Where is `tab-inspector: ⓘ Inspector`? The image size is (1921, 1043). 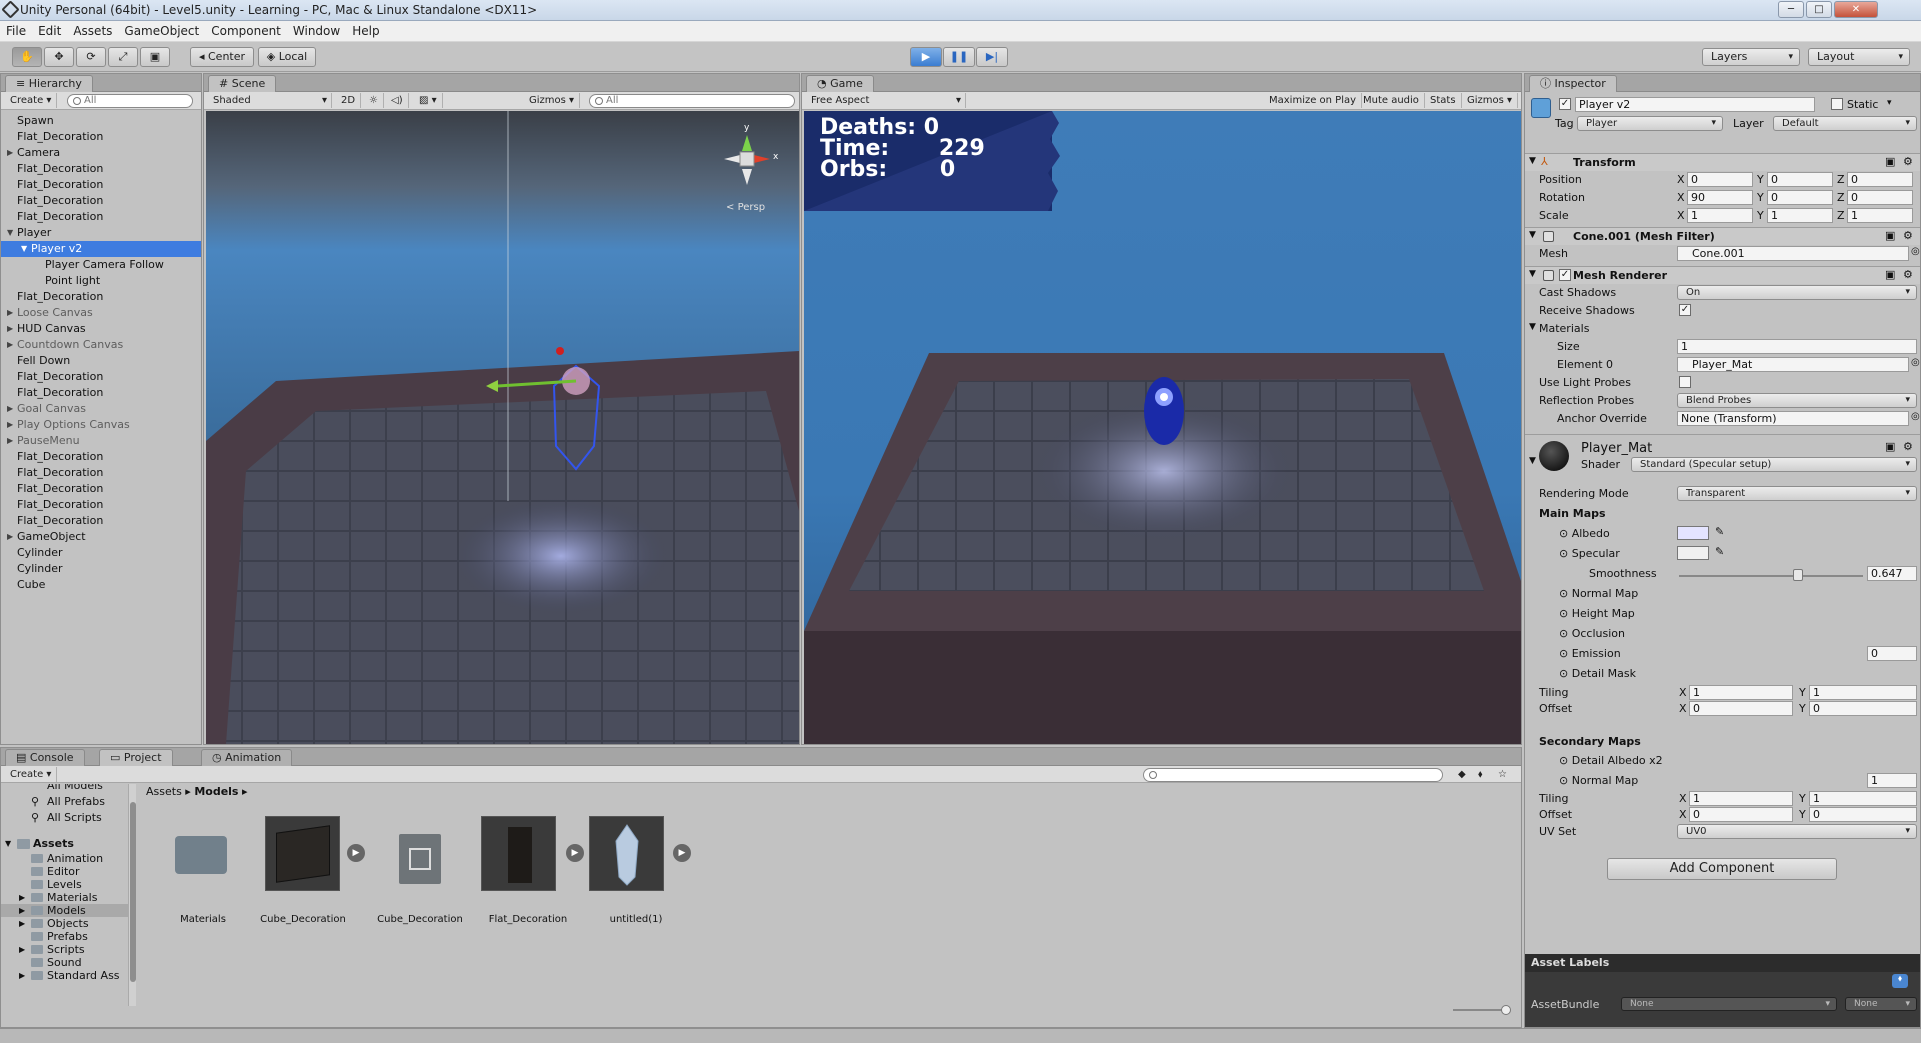 tab-inspector: ⓘ Inspector is located at coordinates (1573, 83).